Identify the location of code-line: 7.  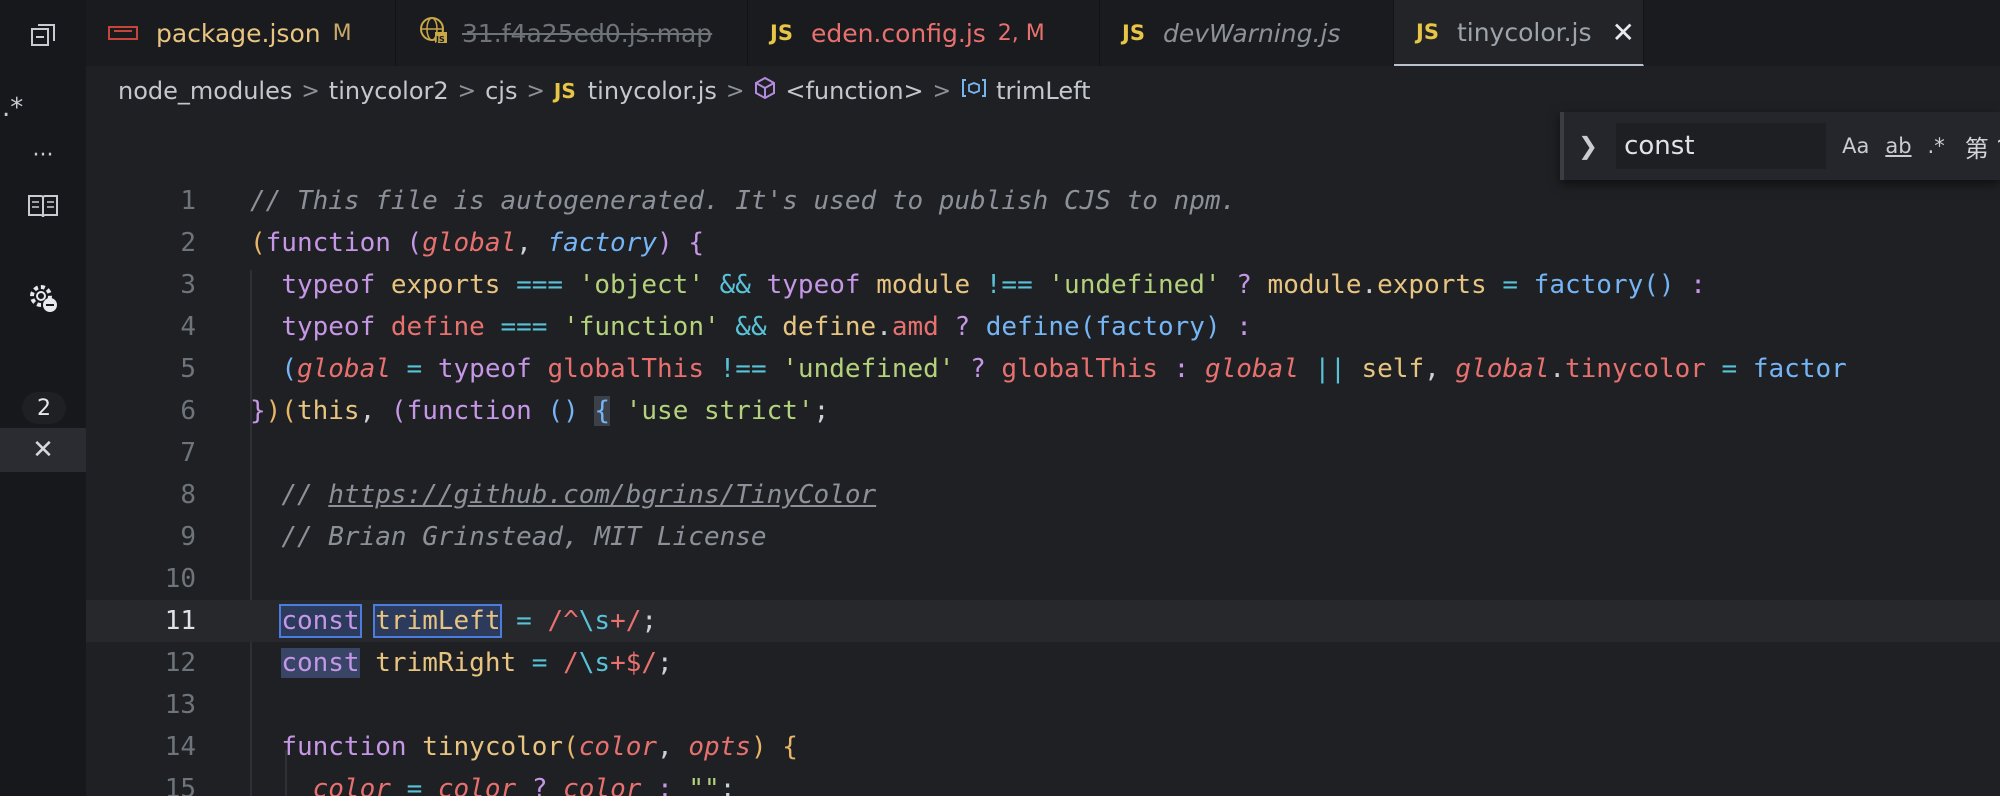
(1043, 453).